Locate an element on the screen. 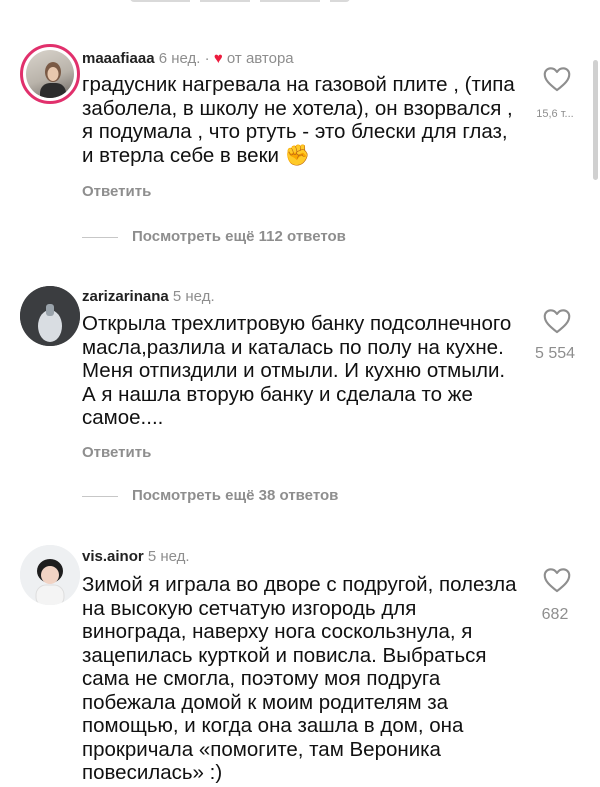 The width and height of the screenshot is (600, 787). scrollbar is located at coordinates (595, 120).